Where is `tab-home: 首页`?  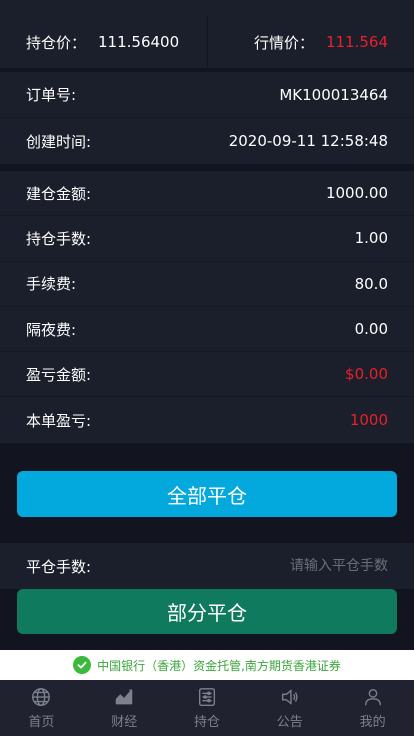
tab-home: 首页 is located at coordinates (41, 708).